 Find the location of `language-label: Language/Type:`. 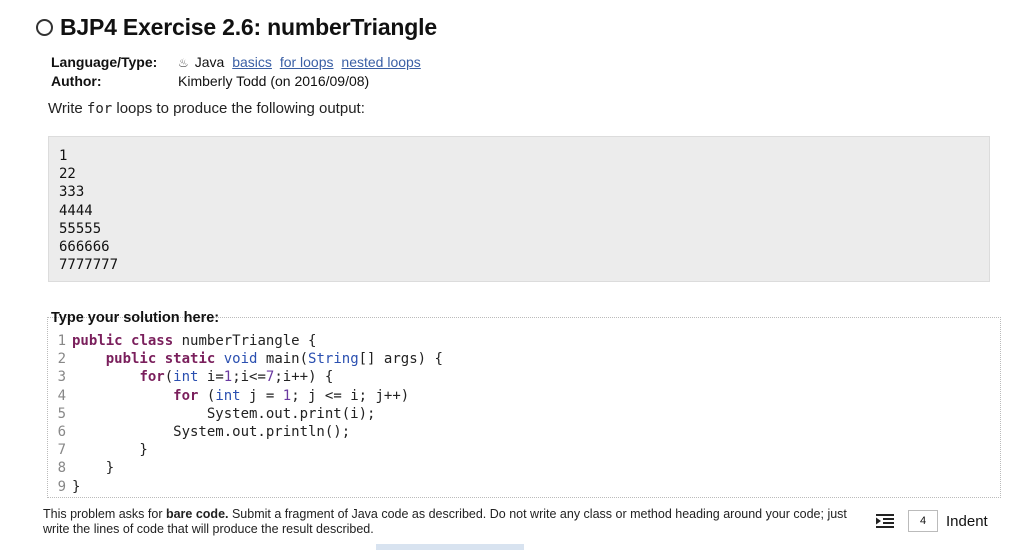

language-label: Language/Type: is located at coordinates (104, 61).